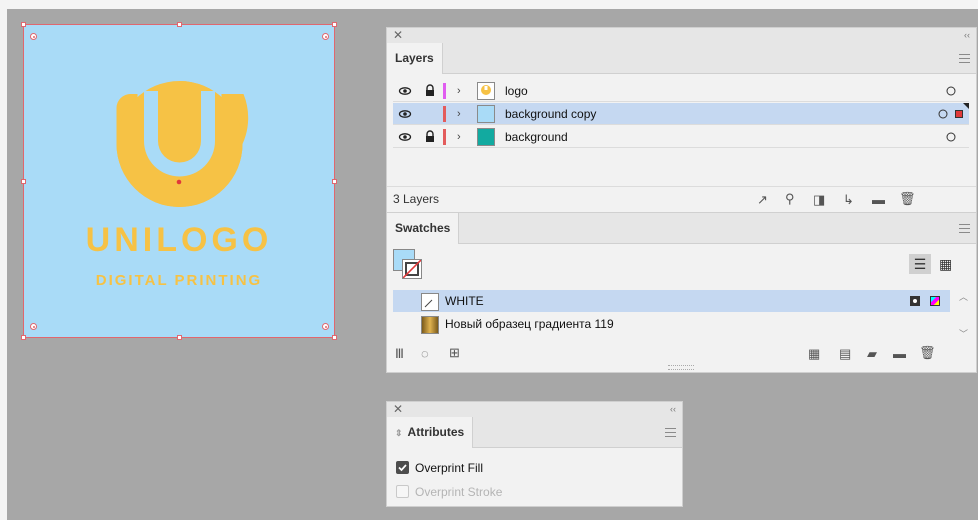  Describe the element at coordinates (819, 200) in the screenshot. I see `clipping-mask-icon: ◨` at that location.